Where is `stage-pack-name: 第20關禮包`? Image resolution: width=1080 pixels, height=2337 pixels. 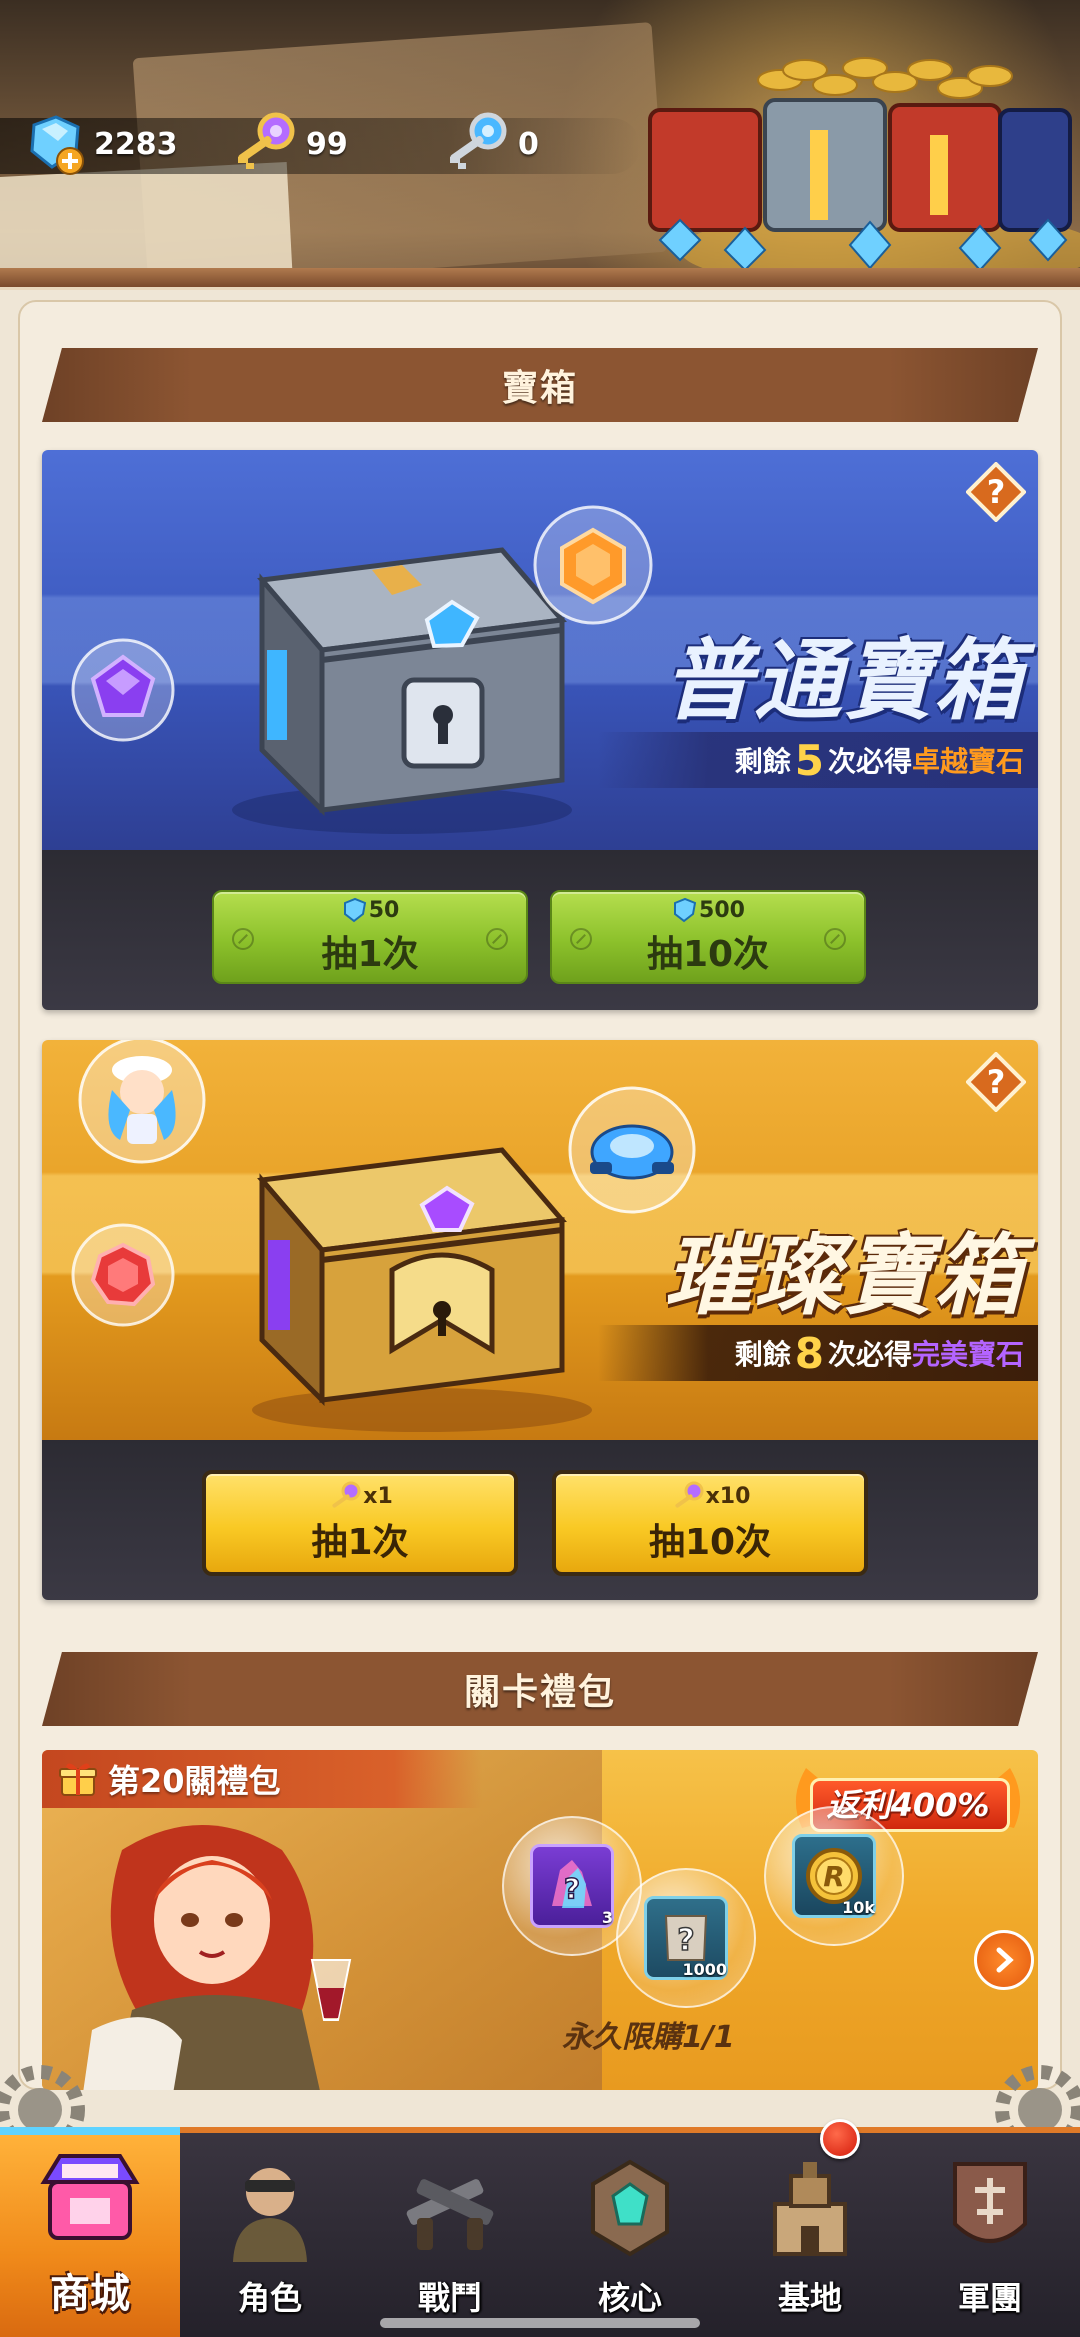 stage-pack-name: 第20關禮包 is located at coordinates (194, 1781).